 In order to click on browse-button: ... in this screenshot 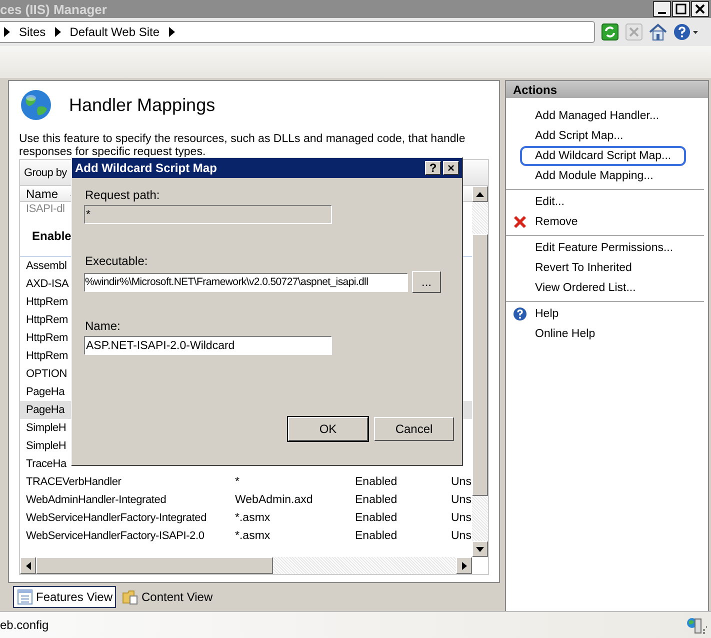, I will do `click(426, 282)`.